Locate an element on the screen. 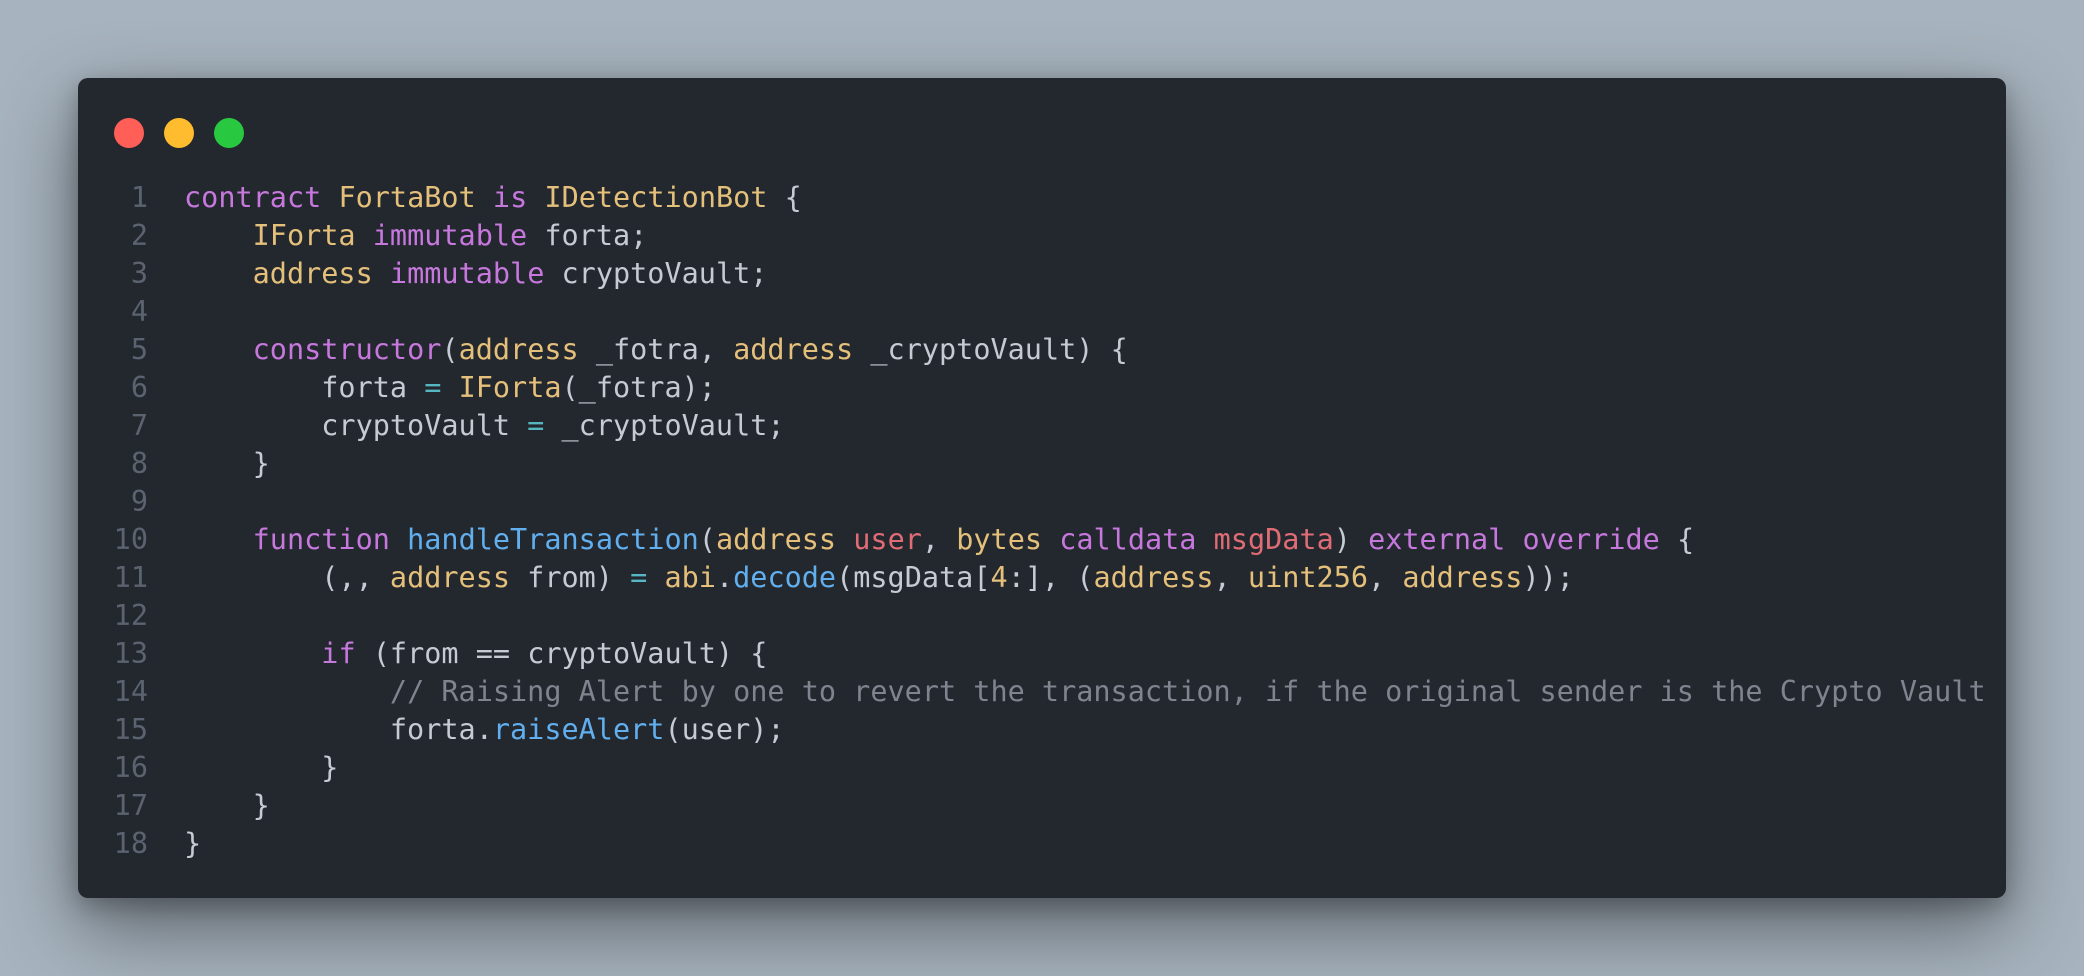 This screenshot has height=976, width=2084. line-number: 17 is located at coordinates (130, 805).